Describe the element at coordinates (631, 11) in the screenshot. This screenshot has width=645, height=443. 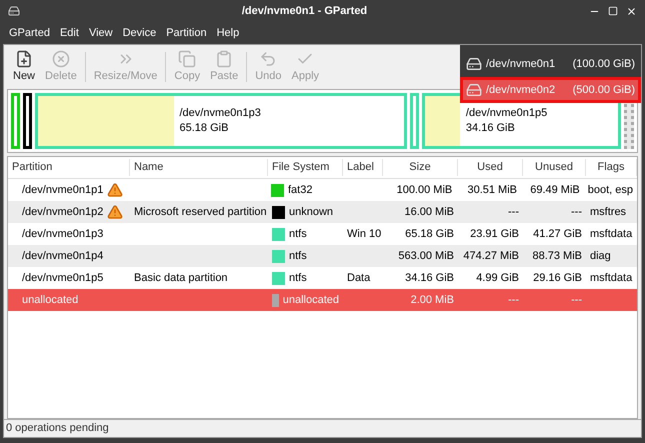
I see `close-icon` at that location.